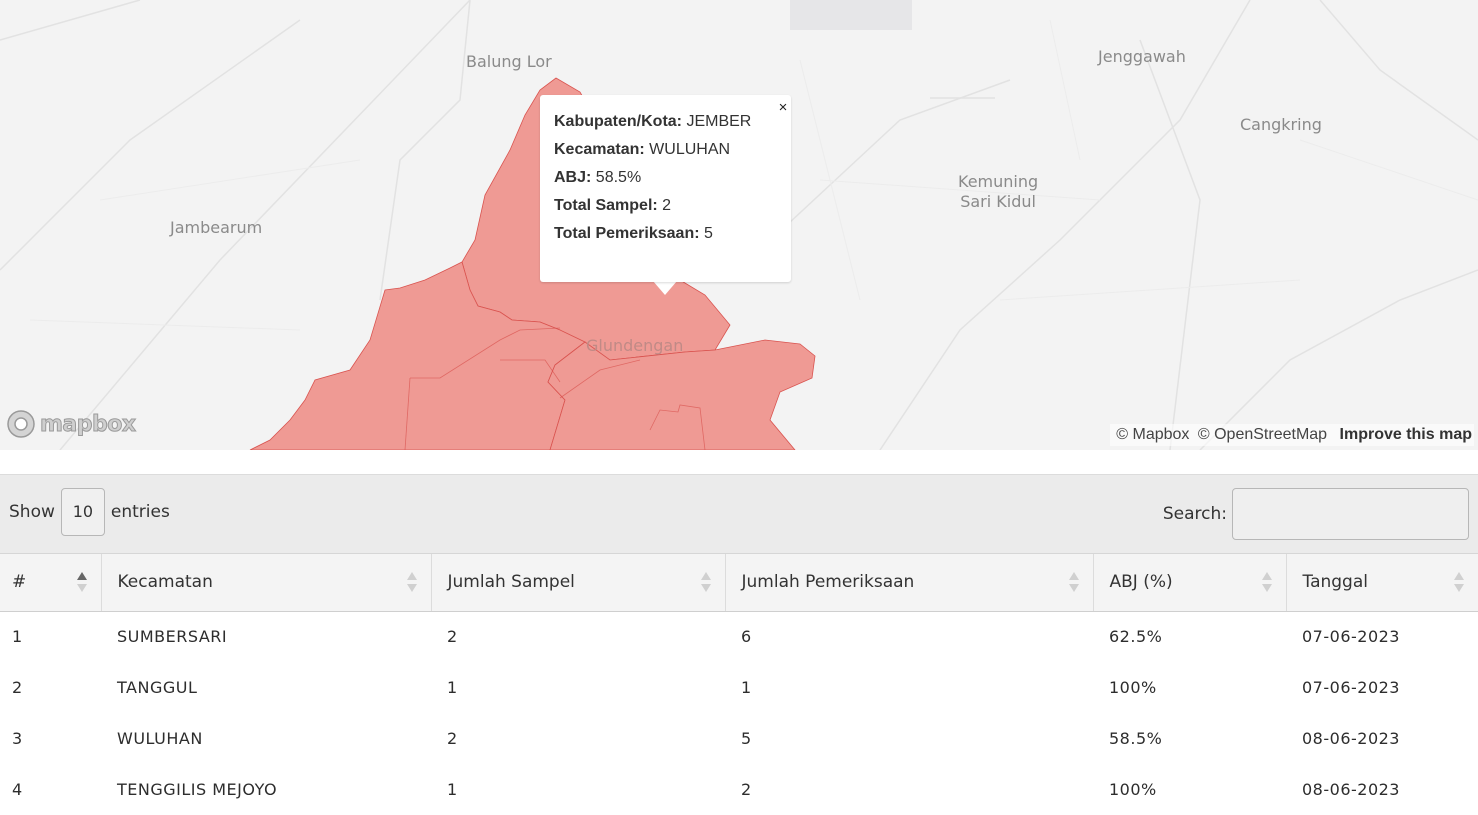 Image resolution: width=1478 pixels, height=815 pixels. What do you see at coordinates (1382, 583) in the screenshot?
I see `column-header-tanggal: Tanggal` at bounding box center [1382, 583].